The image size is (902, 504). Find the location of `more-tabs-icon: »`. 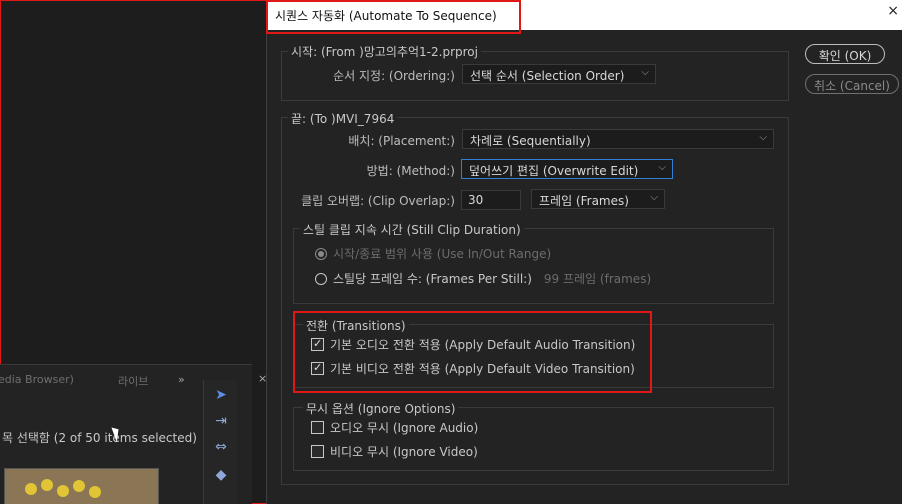

more-tabs-icon: » is located at coordinates (181, 379).